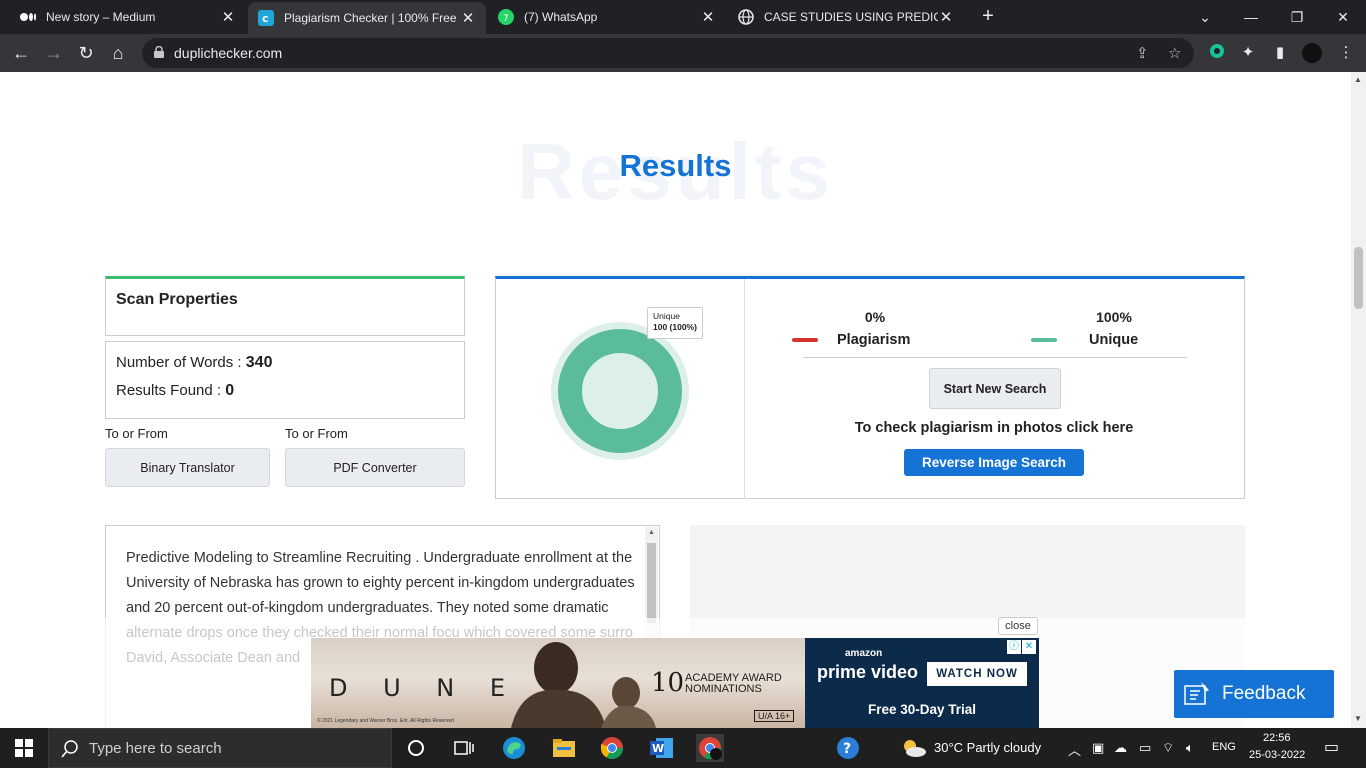 This screenshot has height=768, width=1366. Describe the element at coordinates (128, 17) in the screenshot. I see `tab-medium: New story – Medium ✕` at that location.